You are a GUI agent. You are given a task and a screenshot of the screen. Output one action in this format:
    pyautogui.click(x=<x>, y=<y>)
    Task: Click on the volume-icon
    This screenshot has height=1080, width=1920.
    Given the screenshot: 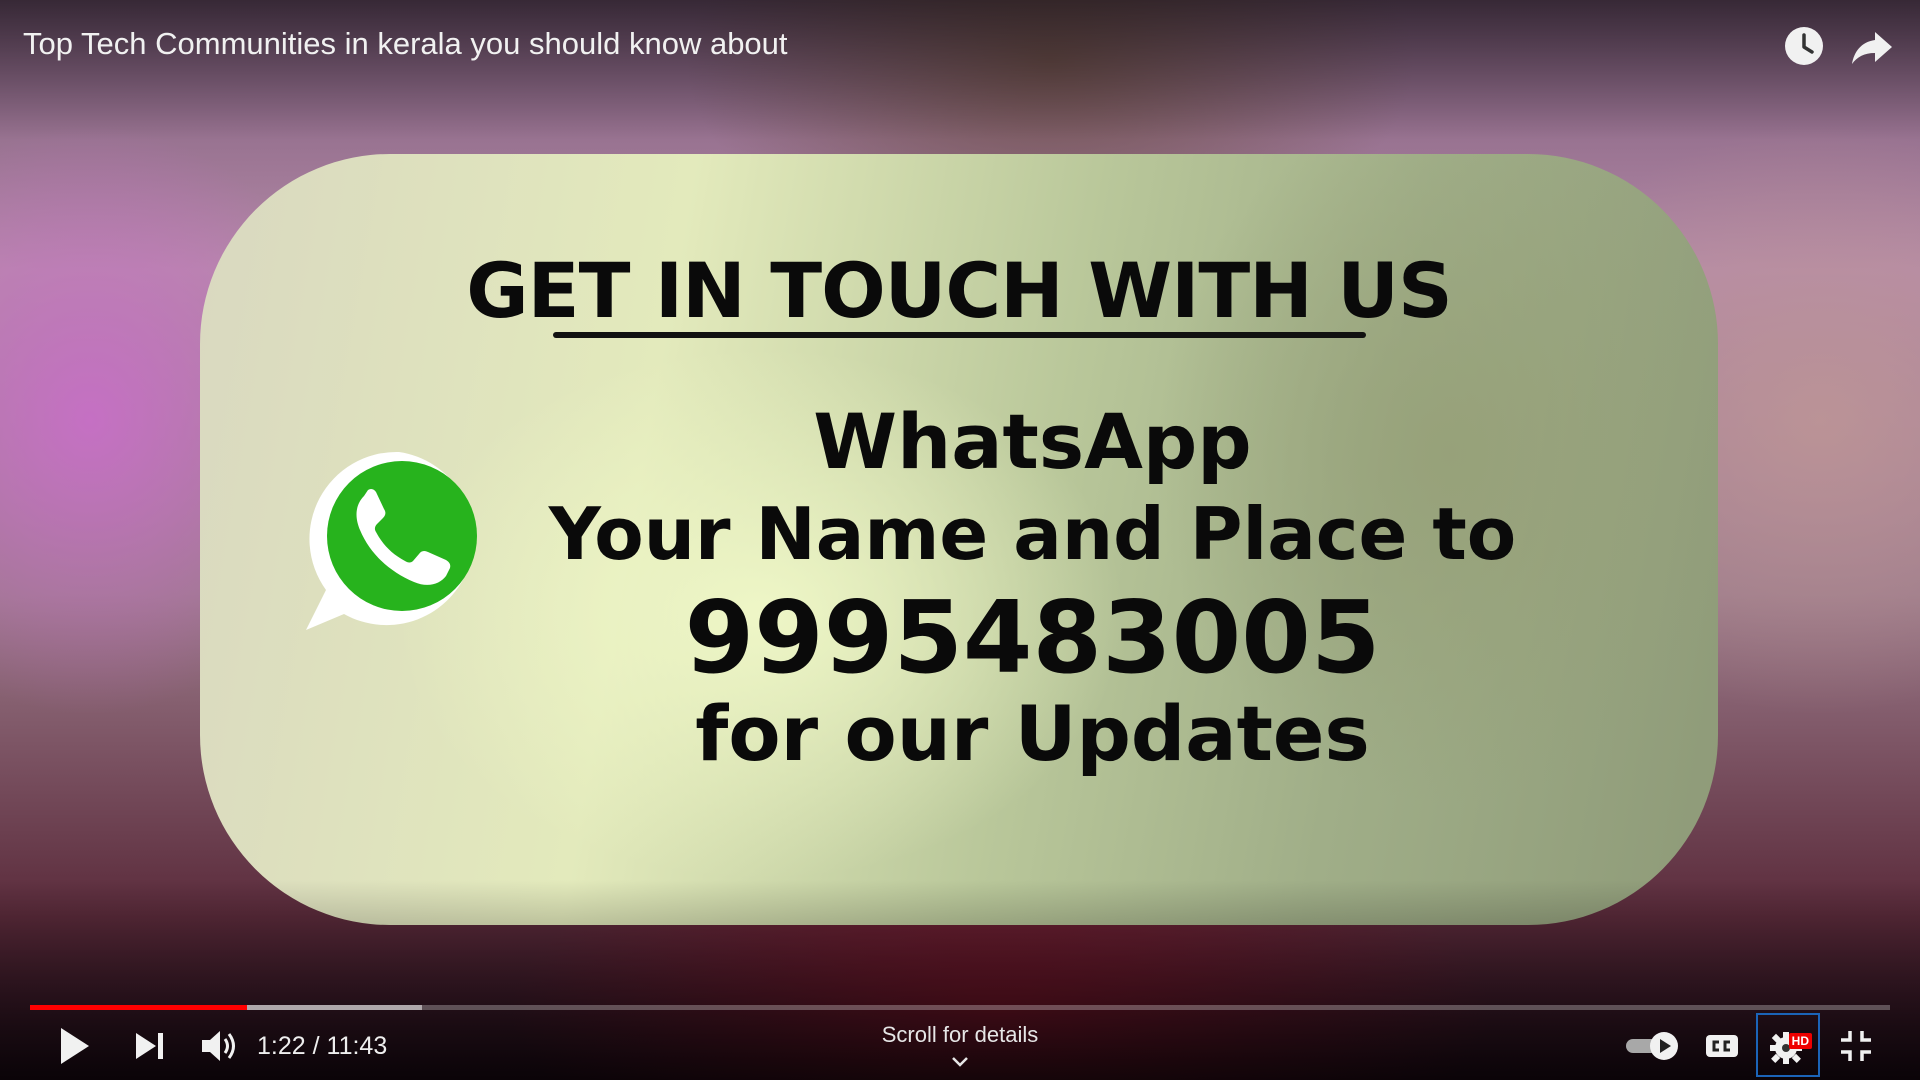 What is the action you would take?
    pyautogui.click(x=218, y=1046)
    